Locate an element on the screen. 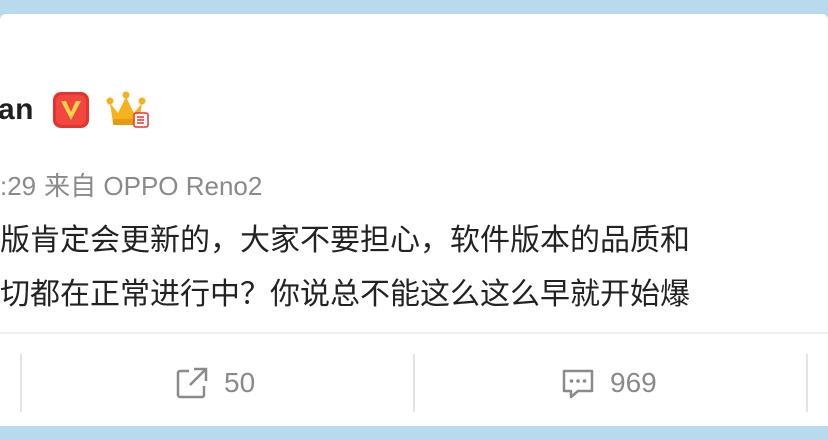 The image size is (828, 440). page-background-strip is located at coordinates (414, 429).